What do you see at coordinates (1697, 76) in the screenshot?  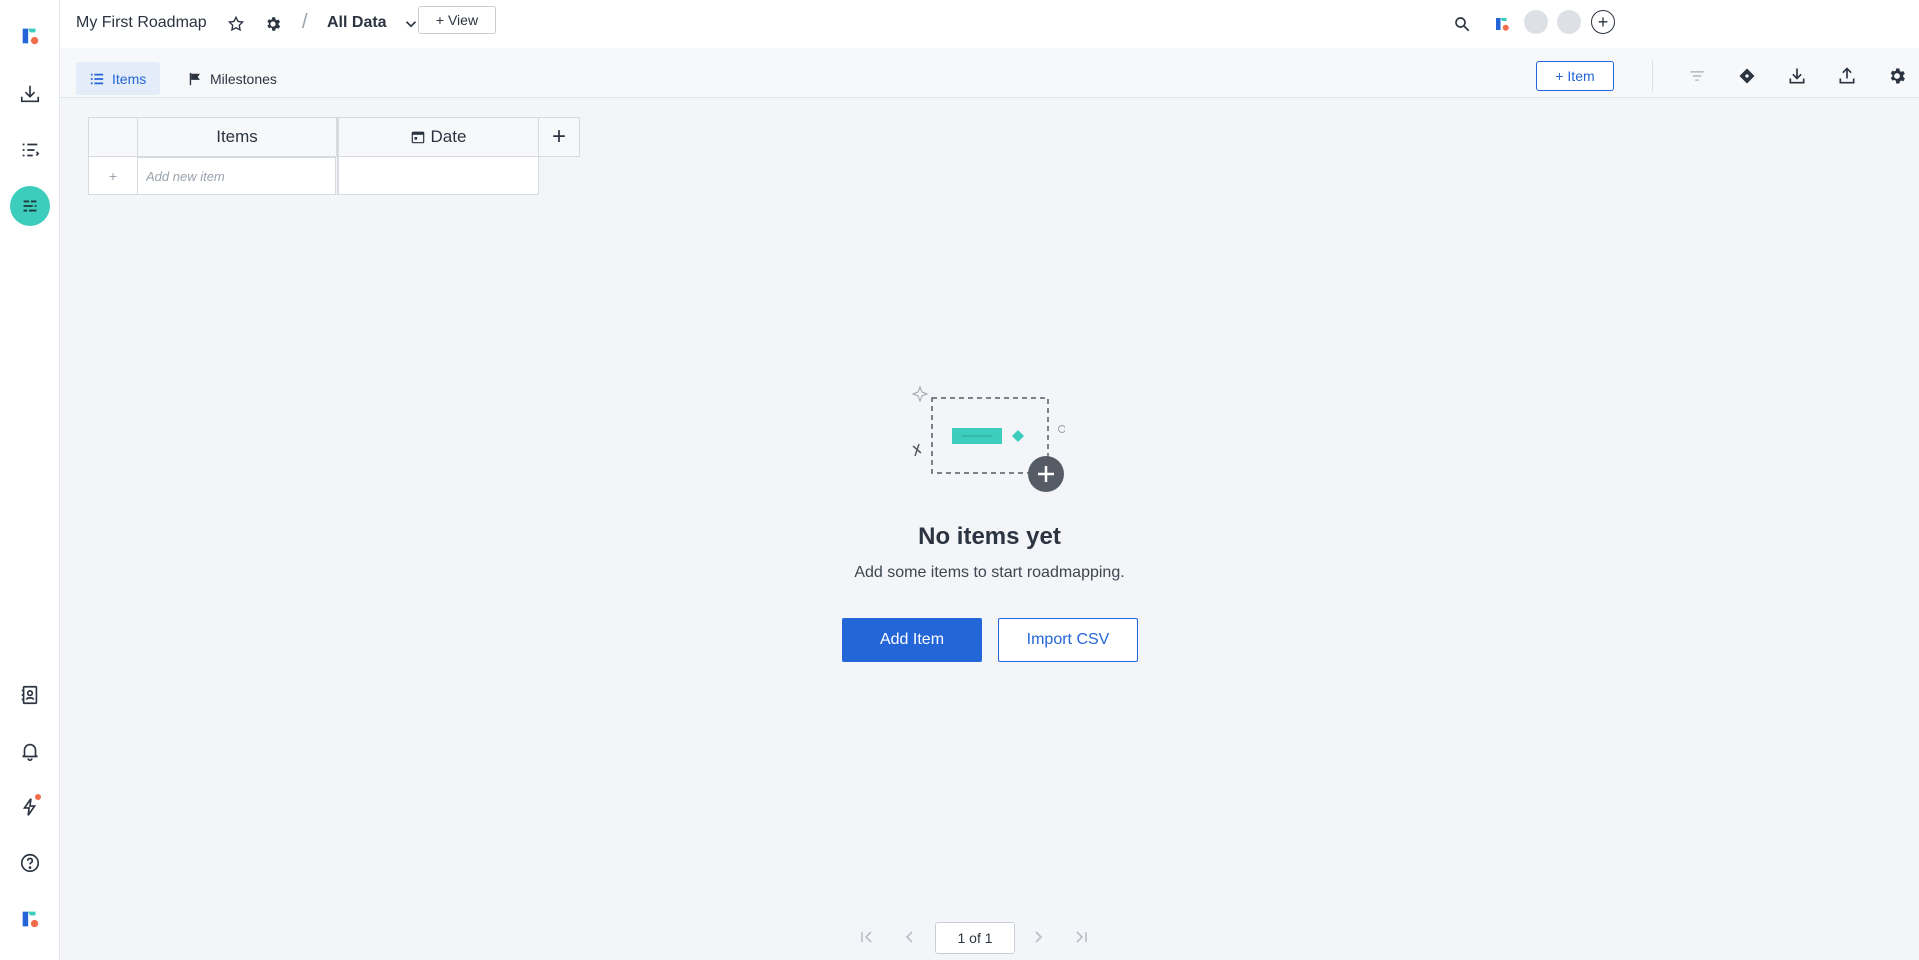 I see `filter-icon` at bounding box center [1697, 76].